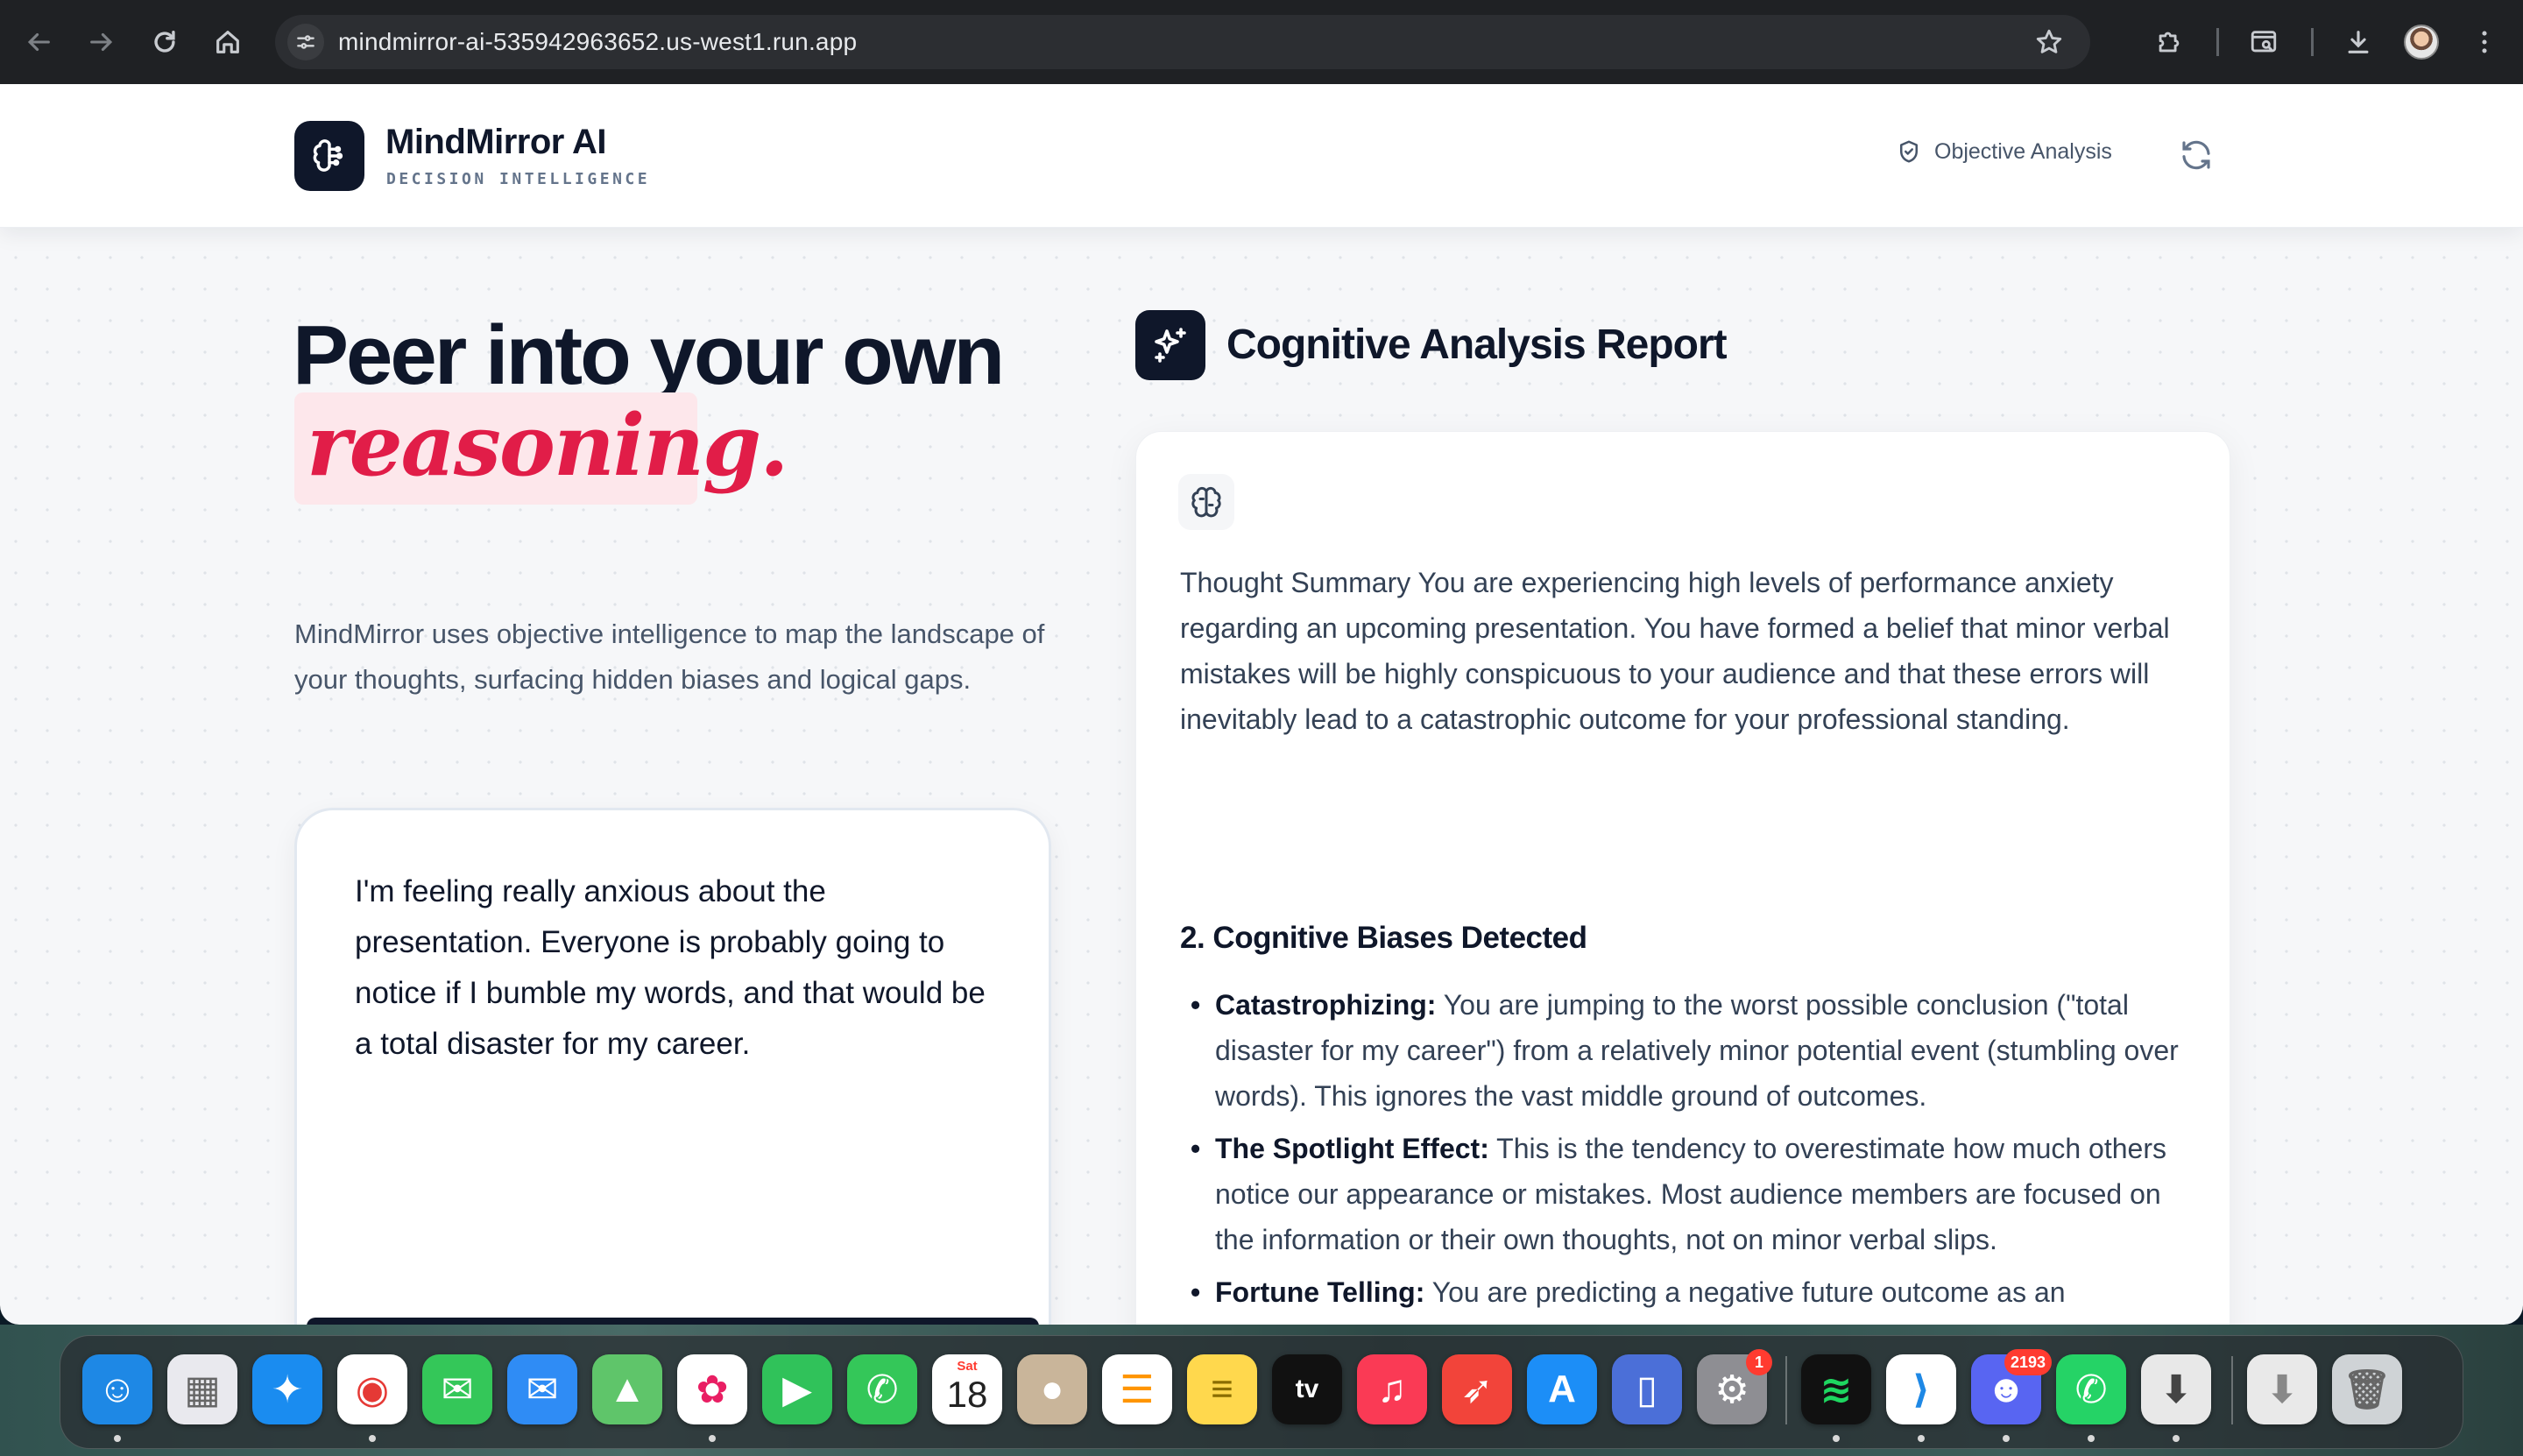 This screenshot has width=2523, height=1456. I want to click on more-vertical-icon, so click(2484, 42).